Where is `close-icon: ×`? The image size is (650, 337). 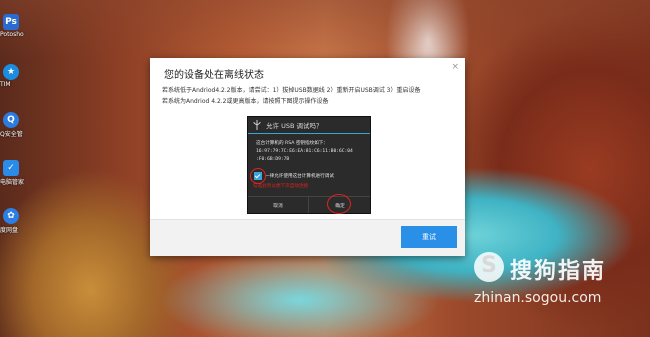 close-icon: × is located at coordinates (455, 67).